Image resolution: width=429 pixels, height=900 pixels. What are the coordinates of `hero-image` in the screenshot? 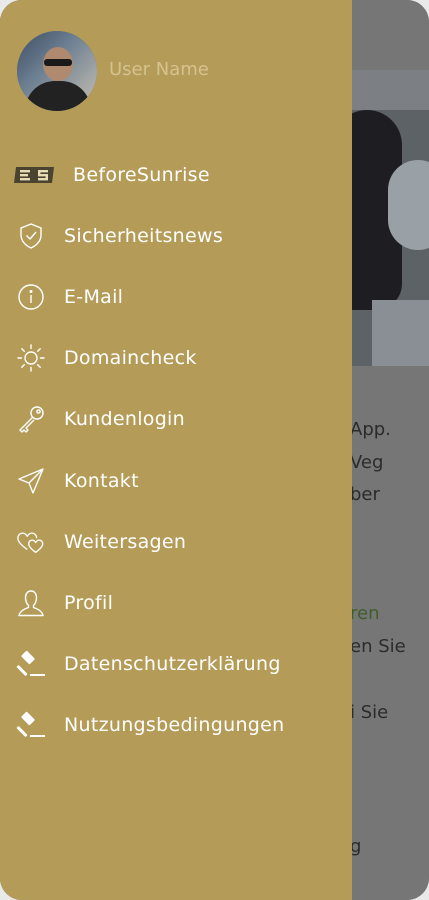 It's located at (390, 218).